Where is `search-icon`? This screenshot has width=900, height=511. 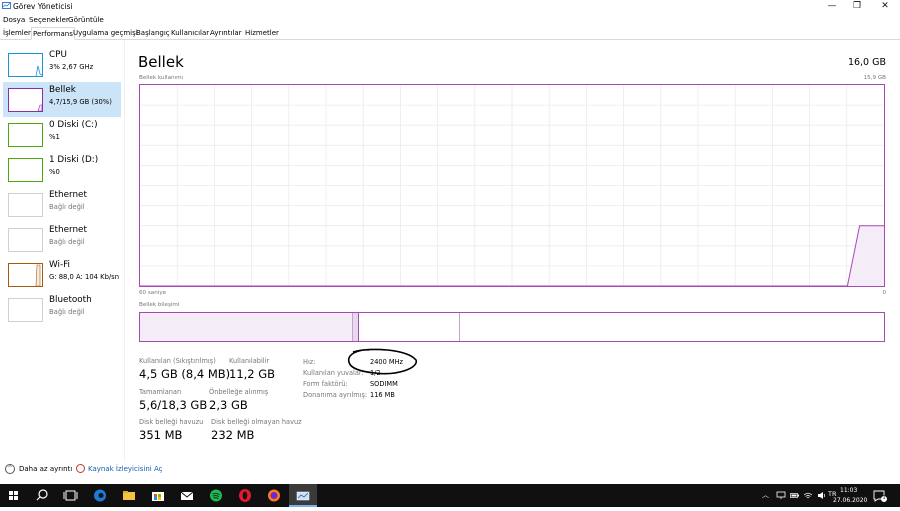 search-icon is located at coordinates (42, 495).